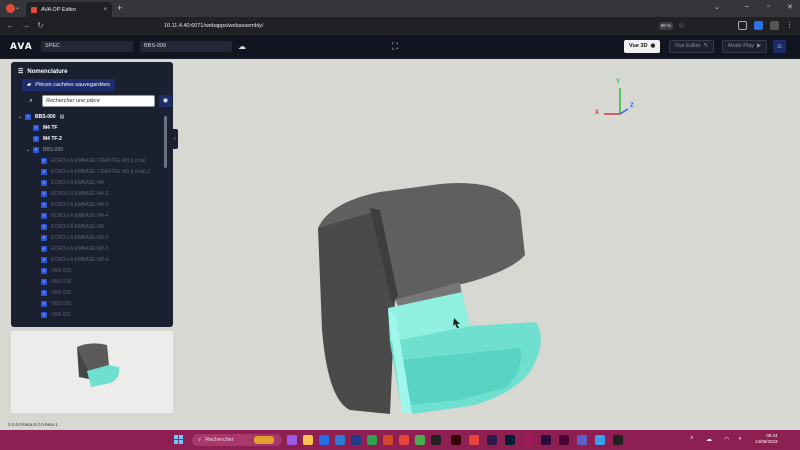 This screenshot has width=800, height=450. Describe the element at coordinates (88, 171) in the screenshot. I see `tree-row: ✓ ECROU A EMBASE CRANTEE M3 (Local)-2` at that location.